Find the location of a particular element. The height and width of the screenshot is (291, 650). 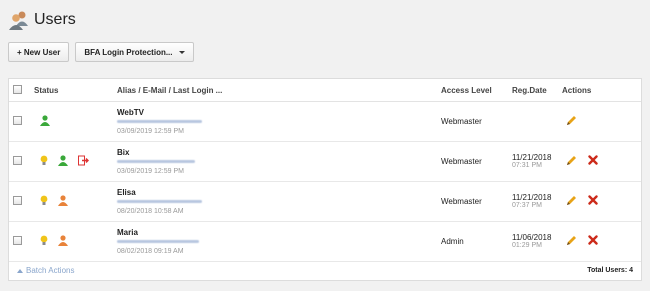

chevron-down-icon is located at coordinates (181, 52).